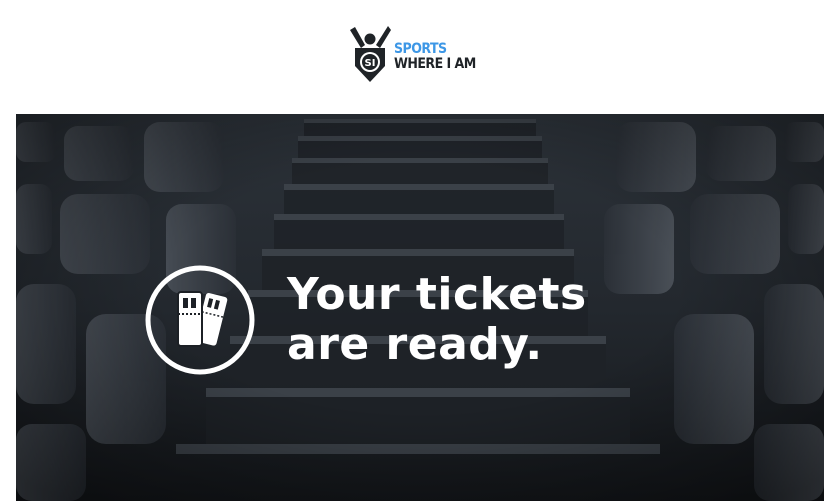  What do you see at coordinates (370, 63) in the screenshot?
I see `logo-badge-text: SI` at bounding box center [370, 63].